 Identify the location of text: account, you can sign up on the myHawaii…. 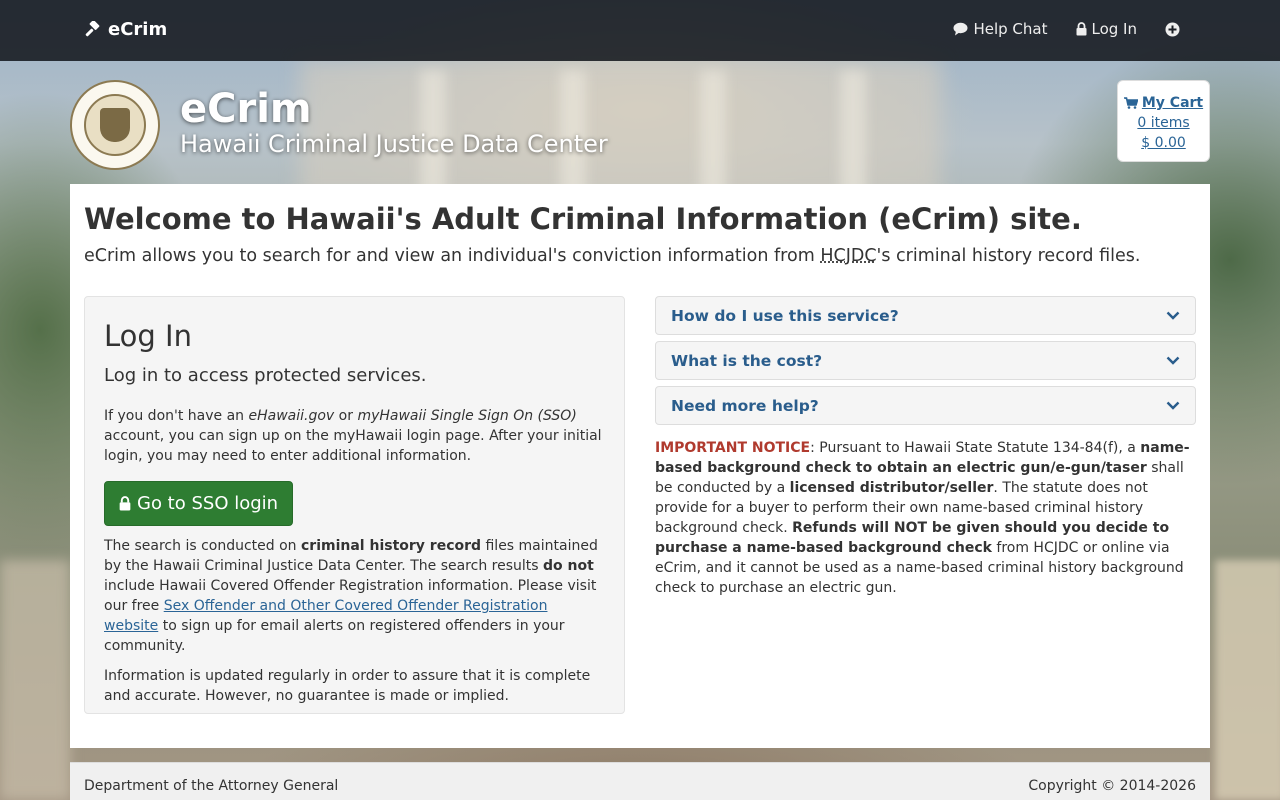
(353, 446).